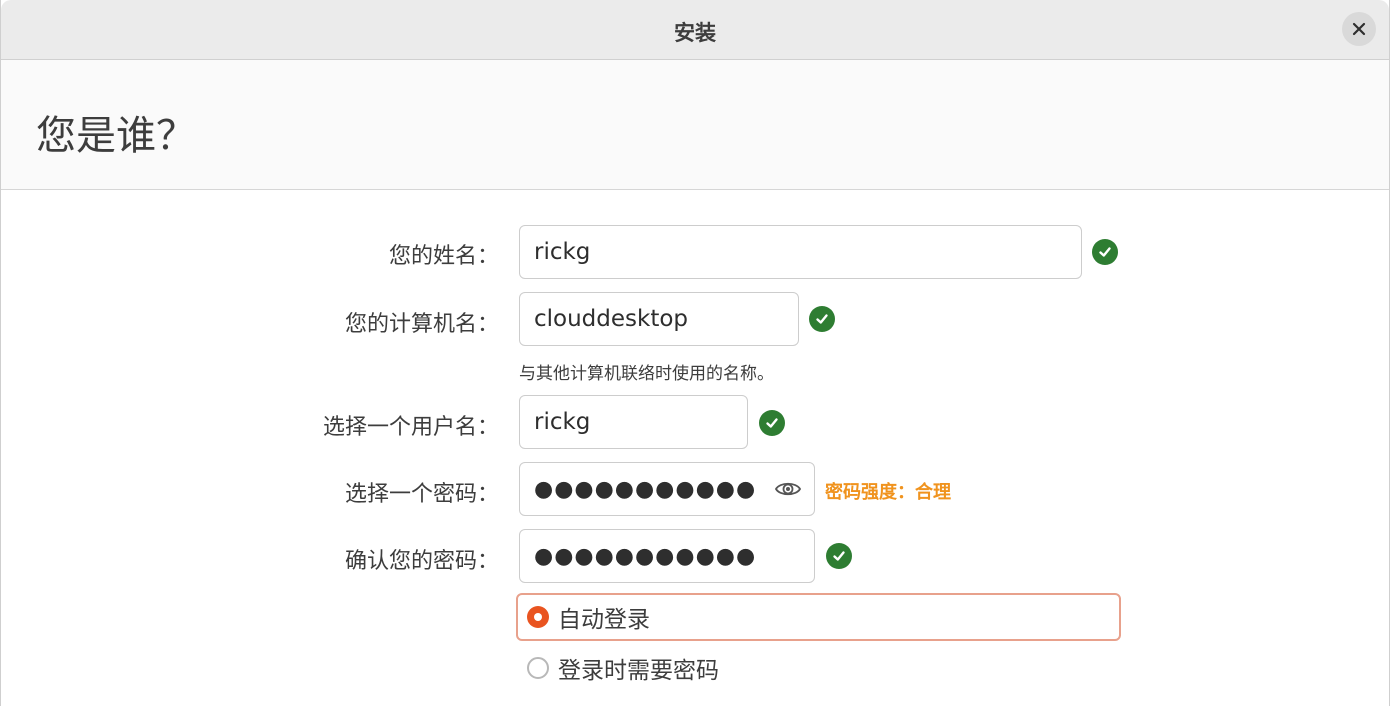 This screenshot has height=706, width=1390. I want to click on require-password-option: 登录时需要密码, so click(617, 668).